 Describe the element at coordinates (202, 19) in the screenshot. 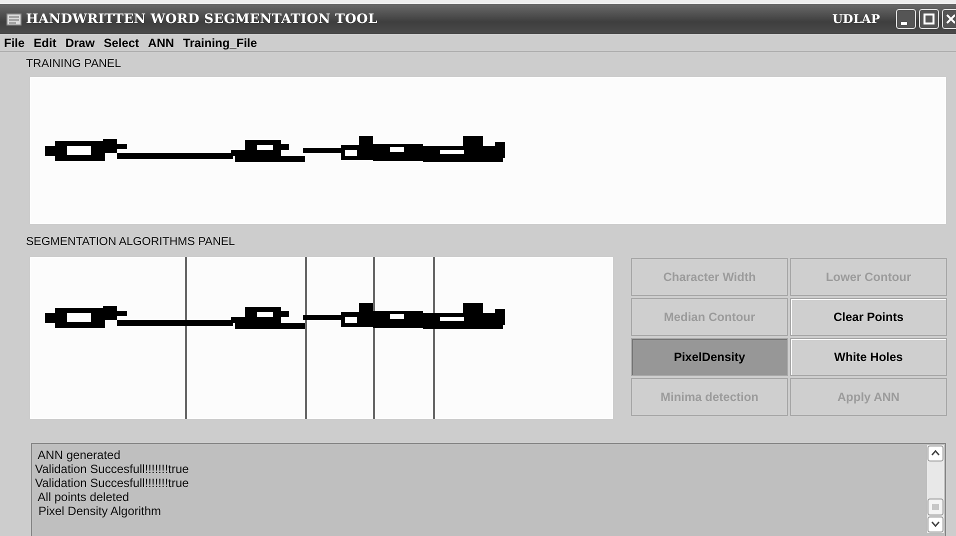

I see `window-title: HANDWRITTEN WORD SEGMENTATION TOOL` at that location.